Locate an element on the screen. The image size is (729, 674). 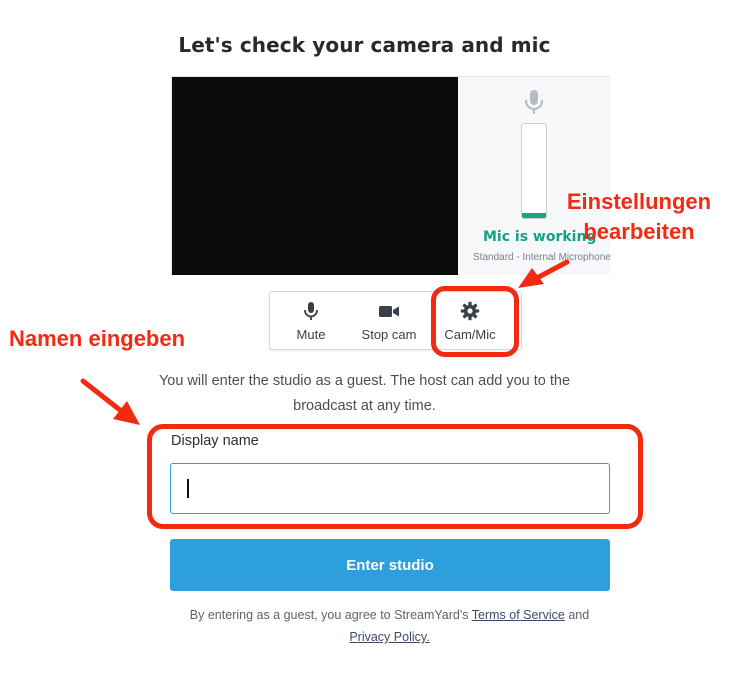
annotation-enter-name: Namen eingeben is located at coordinates (97, 338).